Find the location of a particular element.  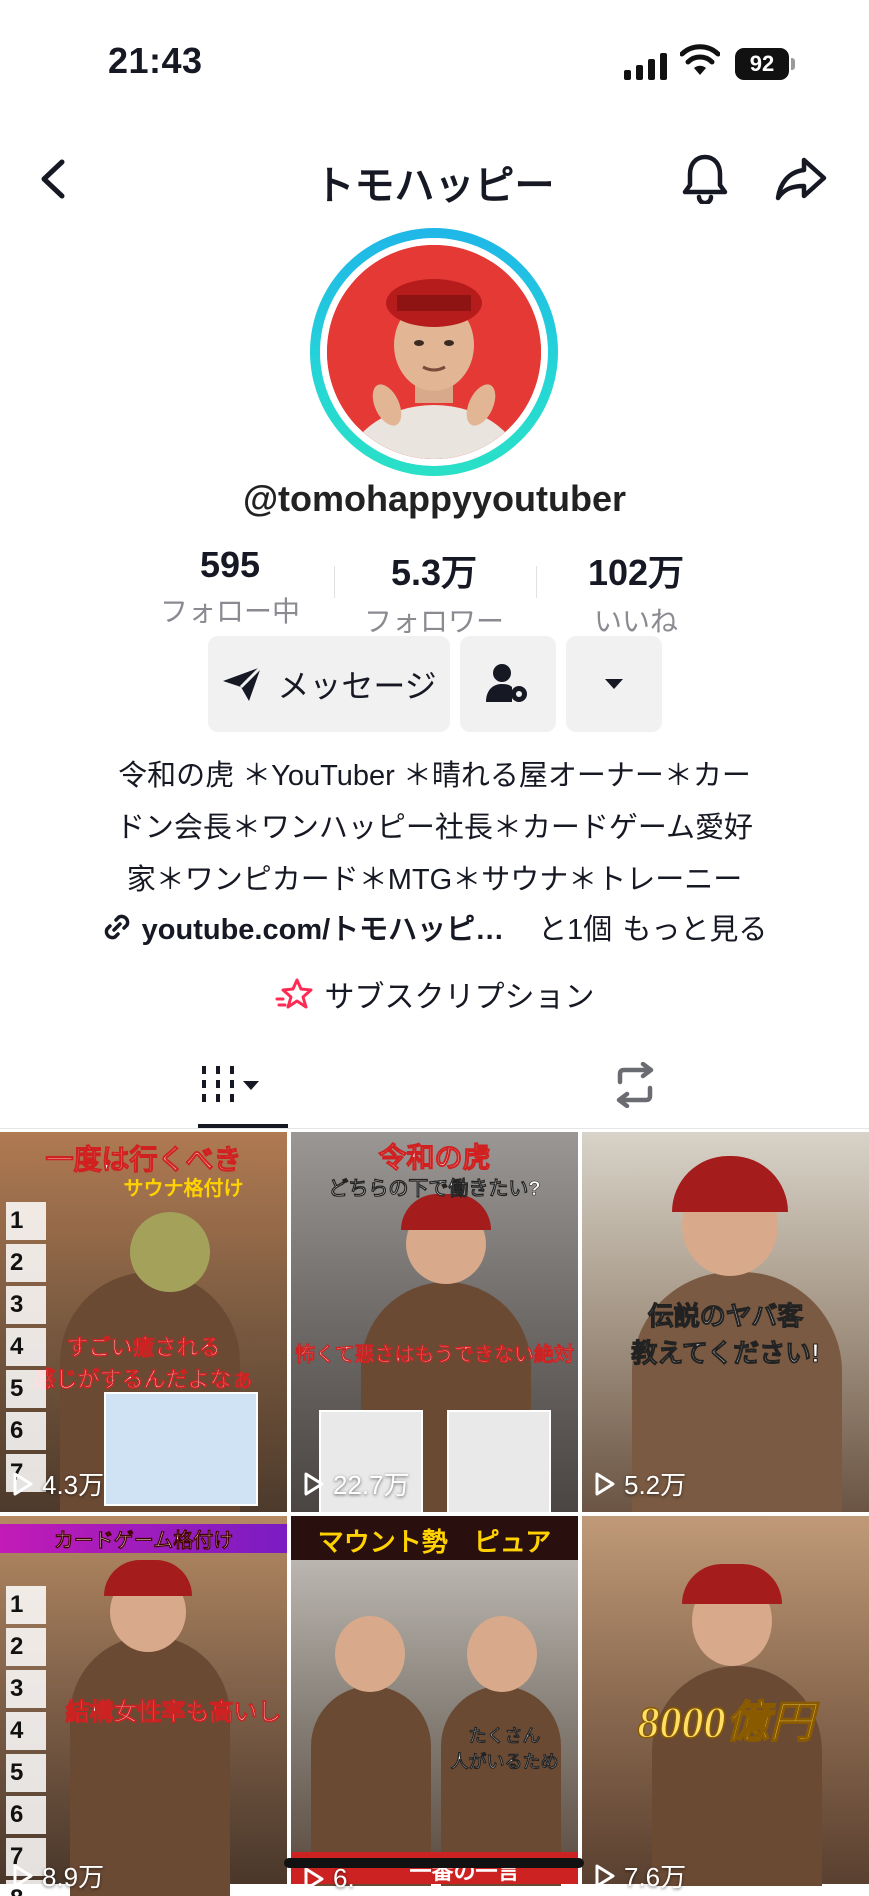

following-label: フォロー中 is located at coordinates (229, 611).